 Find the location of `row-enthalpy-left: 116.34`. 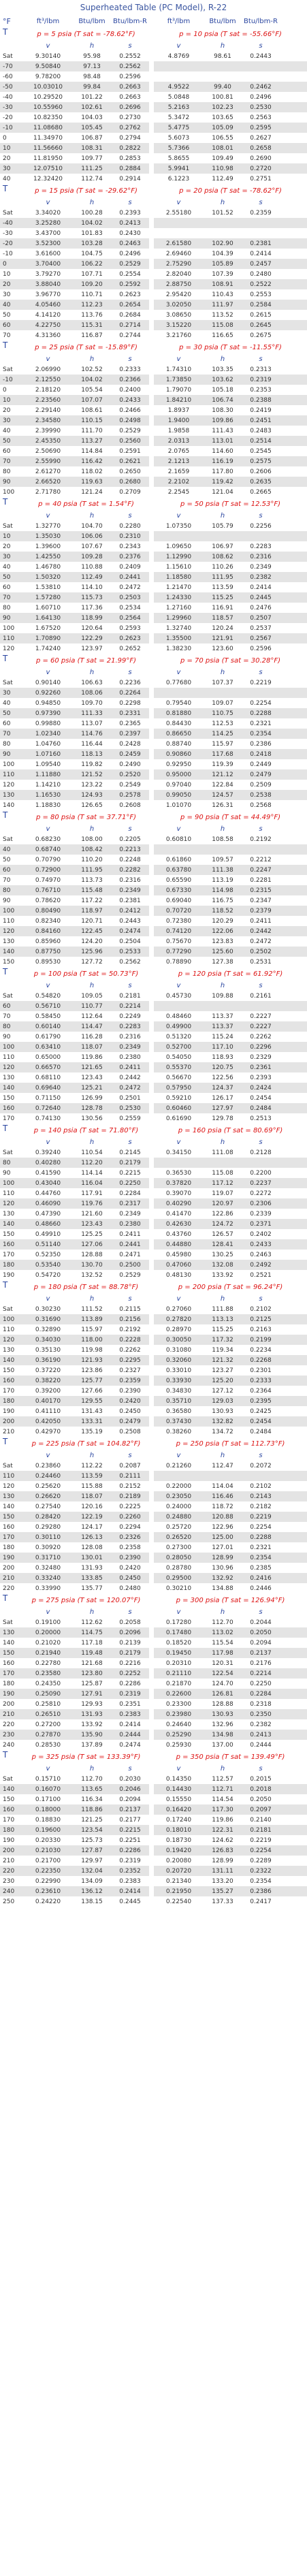

row-enthalpy-left: 116.34 is located at coordinates (92, 1799).